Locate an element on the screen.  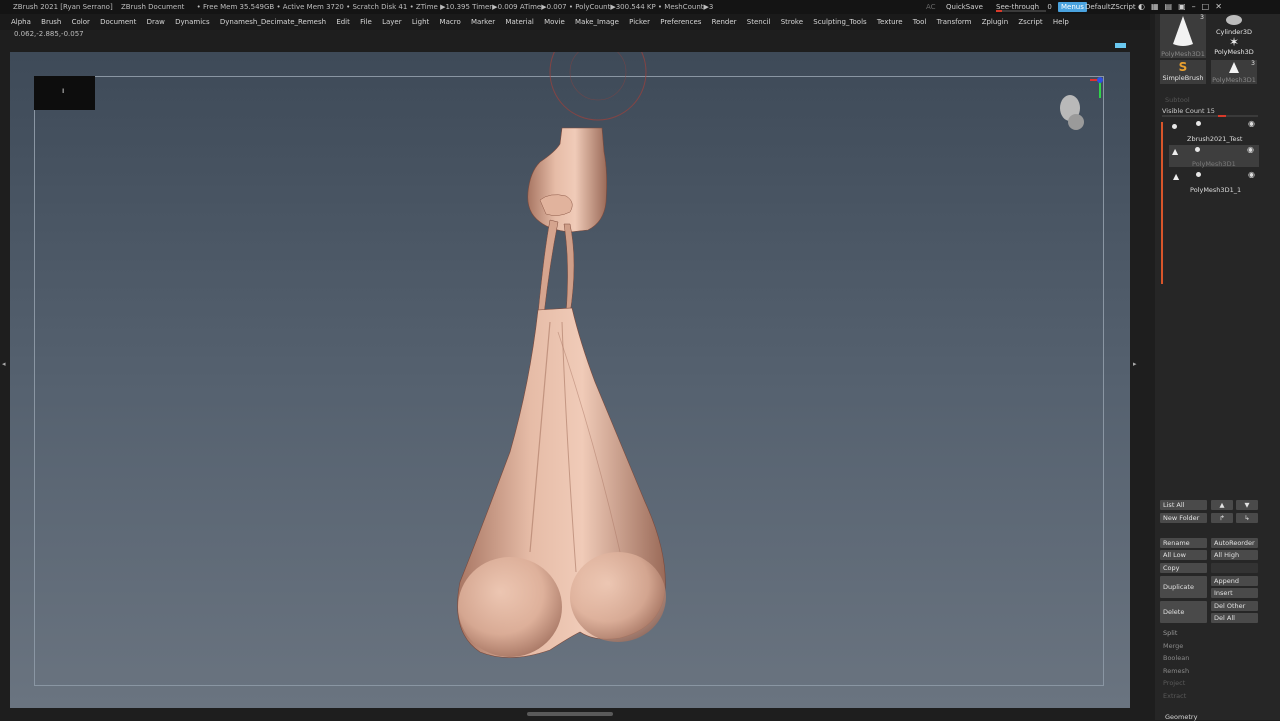
menu-material: Material is located at coordinates (519, 22).